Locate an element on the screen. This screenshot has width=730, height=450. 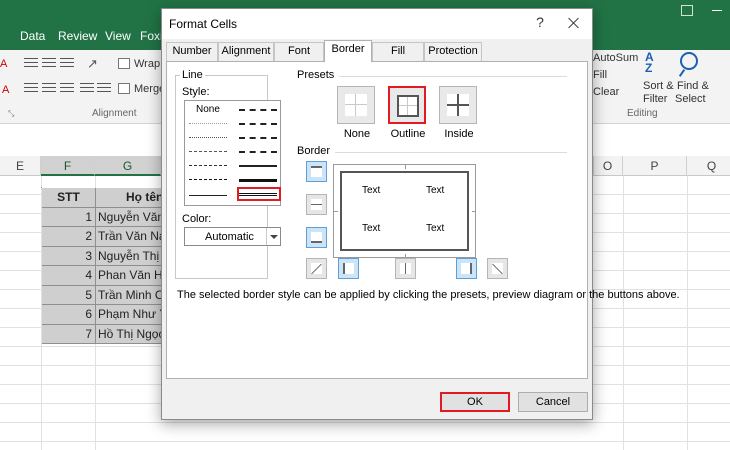
border-center-vertical-button is located at coordinates (405, 268).